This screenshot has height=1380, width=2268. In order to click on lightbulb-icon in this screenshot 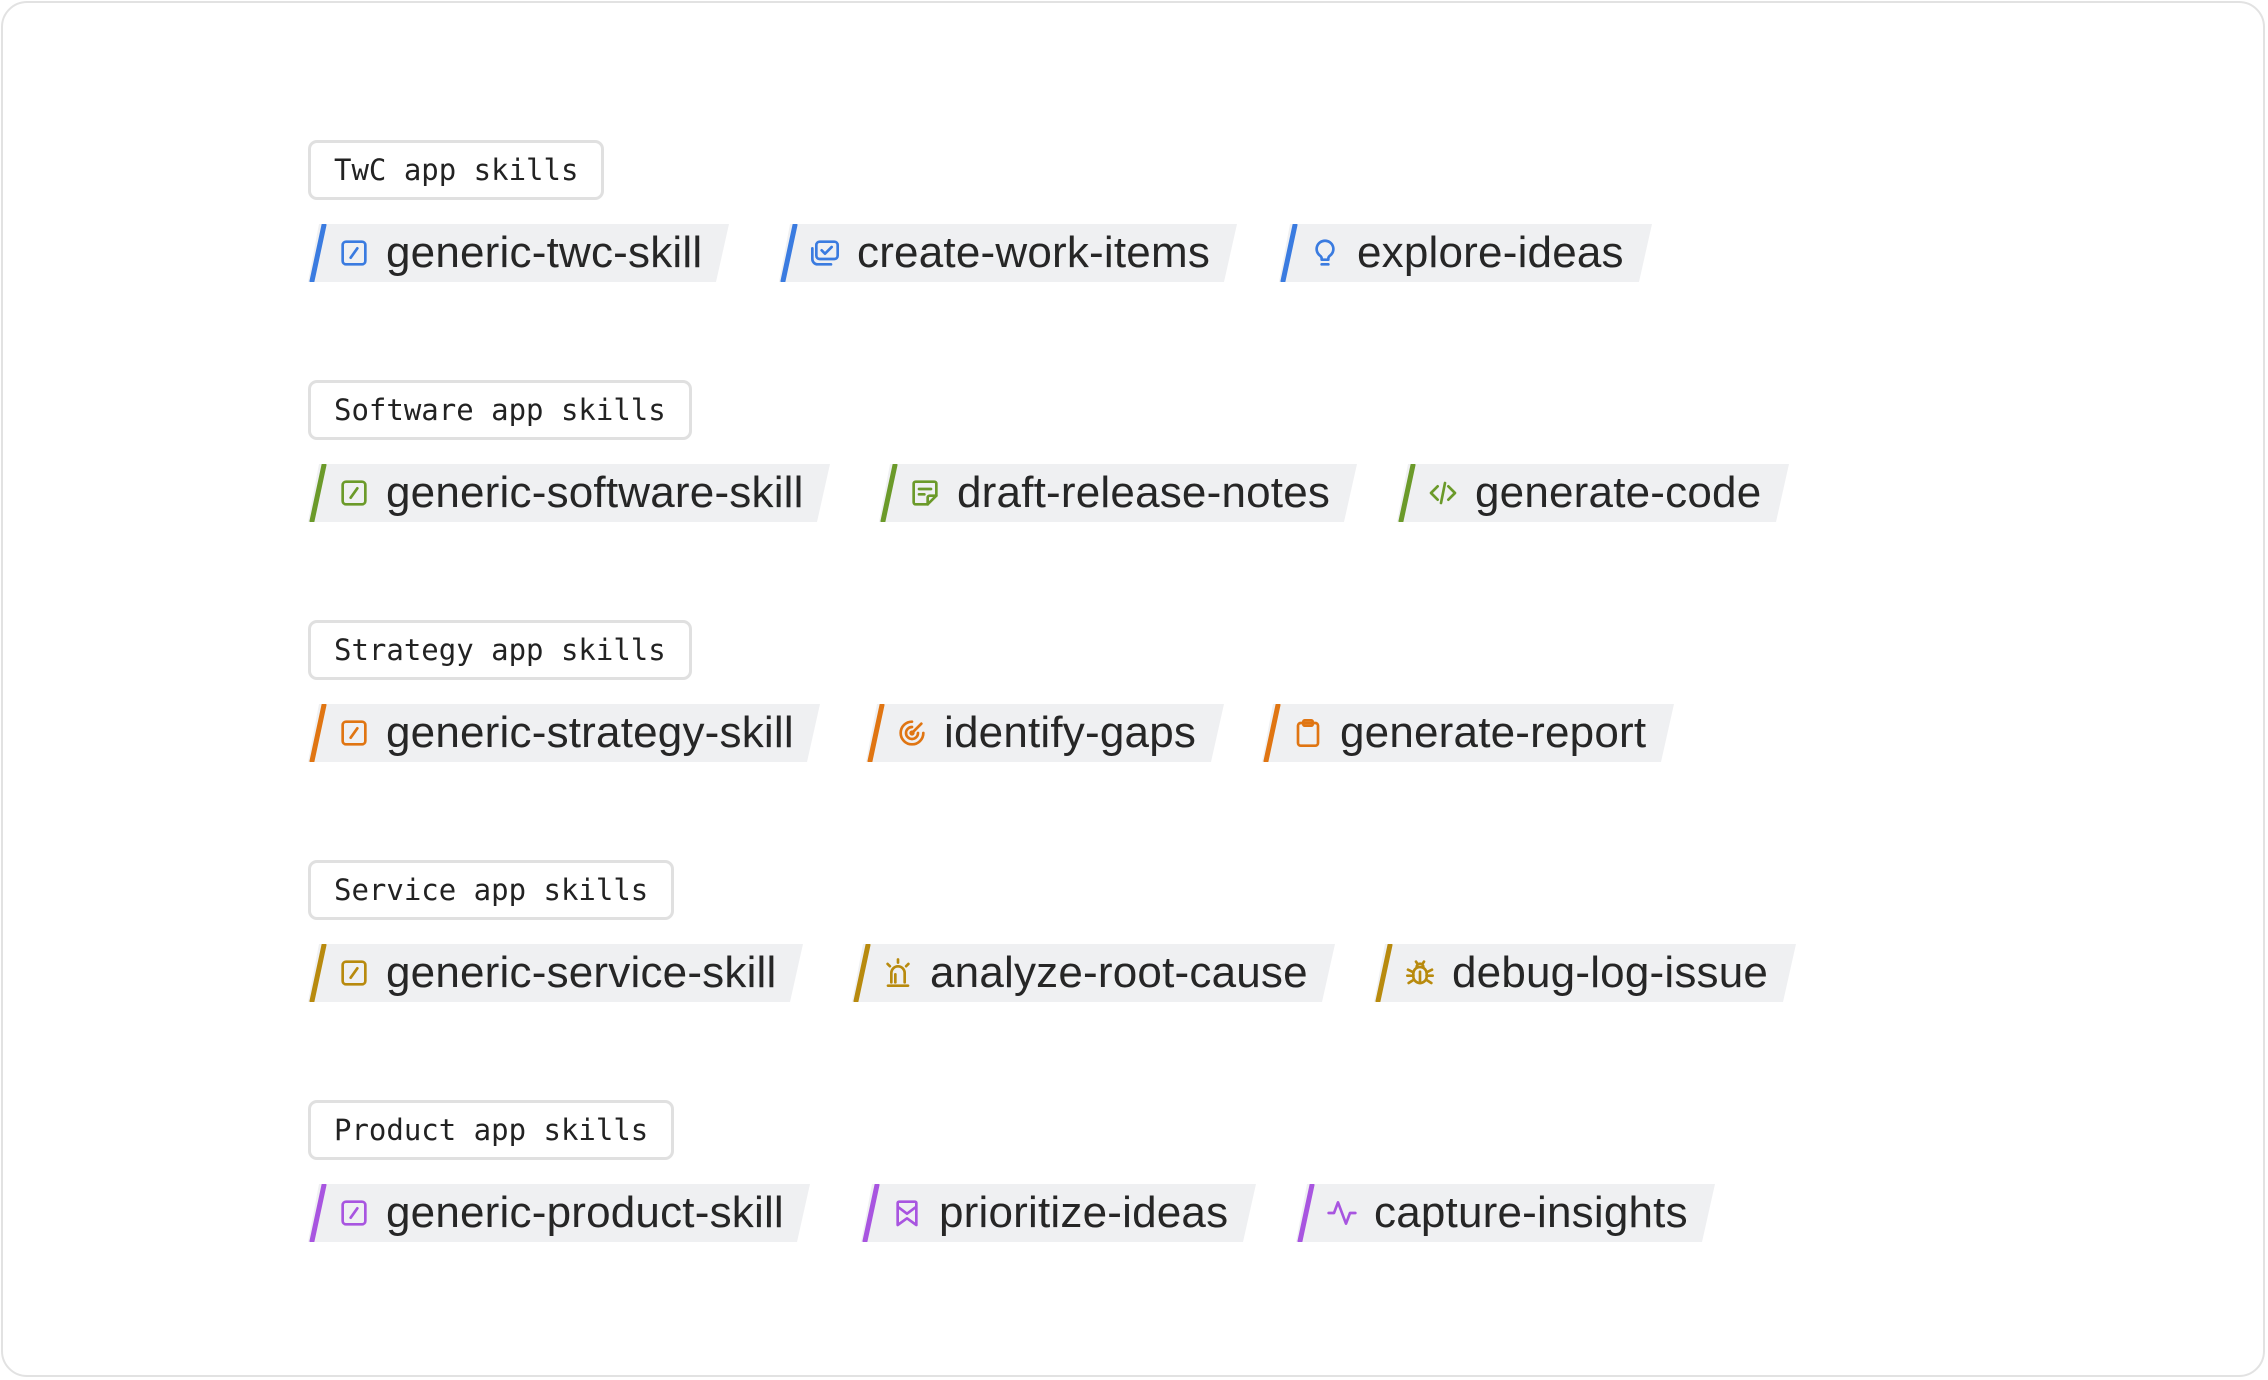, I will do `click(1325, 252)`.